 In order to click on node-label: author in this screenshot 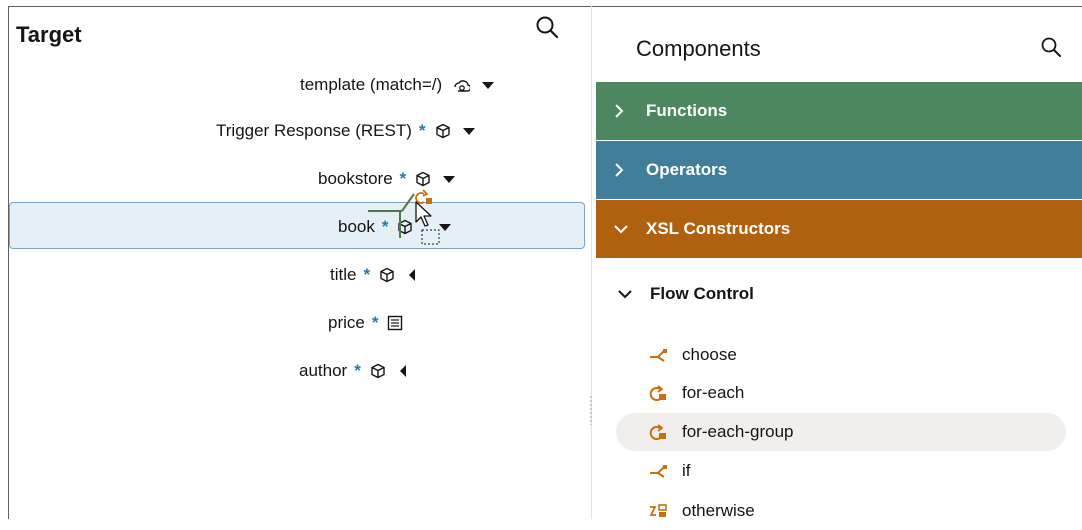, I will do `click(323, 370)`.